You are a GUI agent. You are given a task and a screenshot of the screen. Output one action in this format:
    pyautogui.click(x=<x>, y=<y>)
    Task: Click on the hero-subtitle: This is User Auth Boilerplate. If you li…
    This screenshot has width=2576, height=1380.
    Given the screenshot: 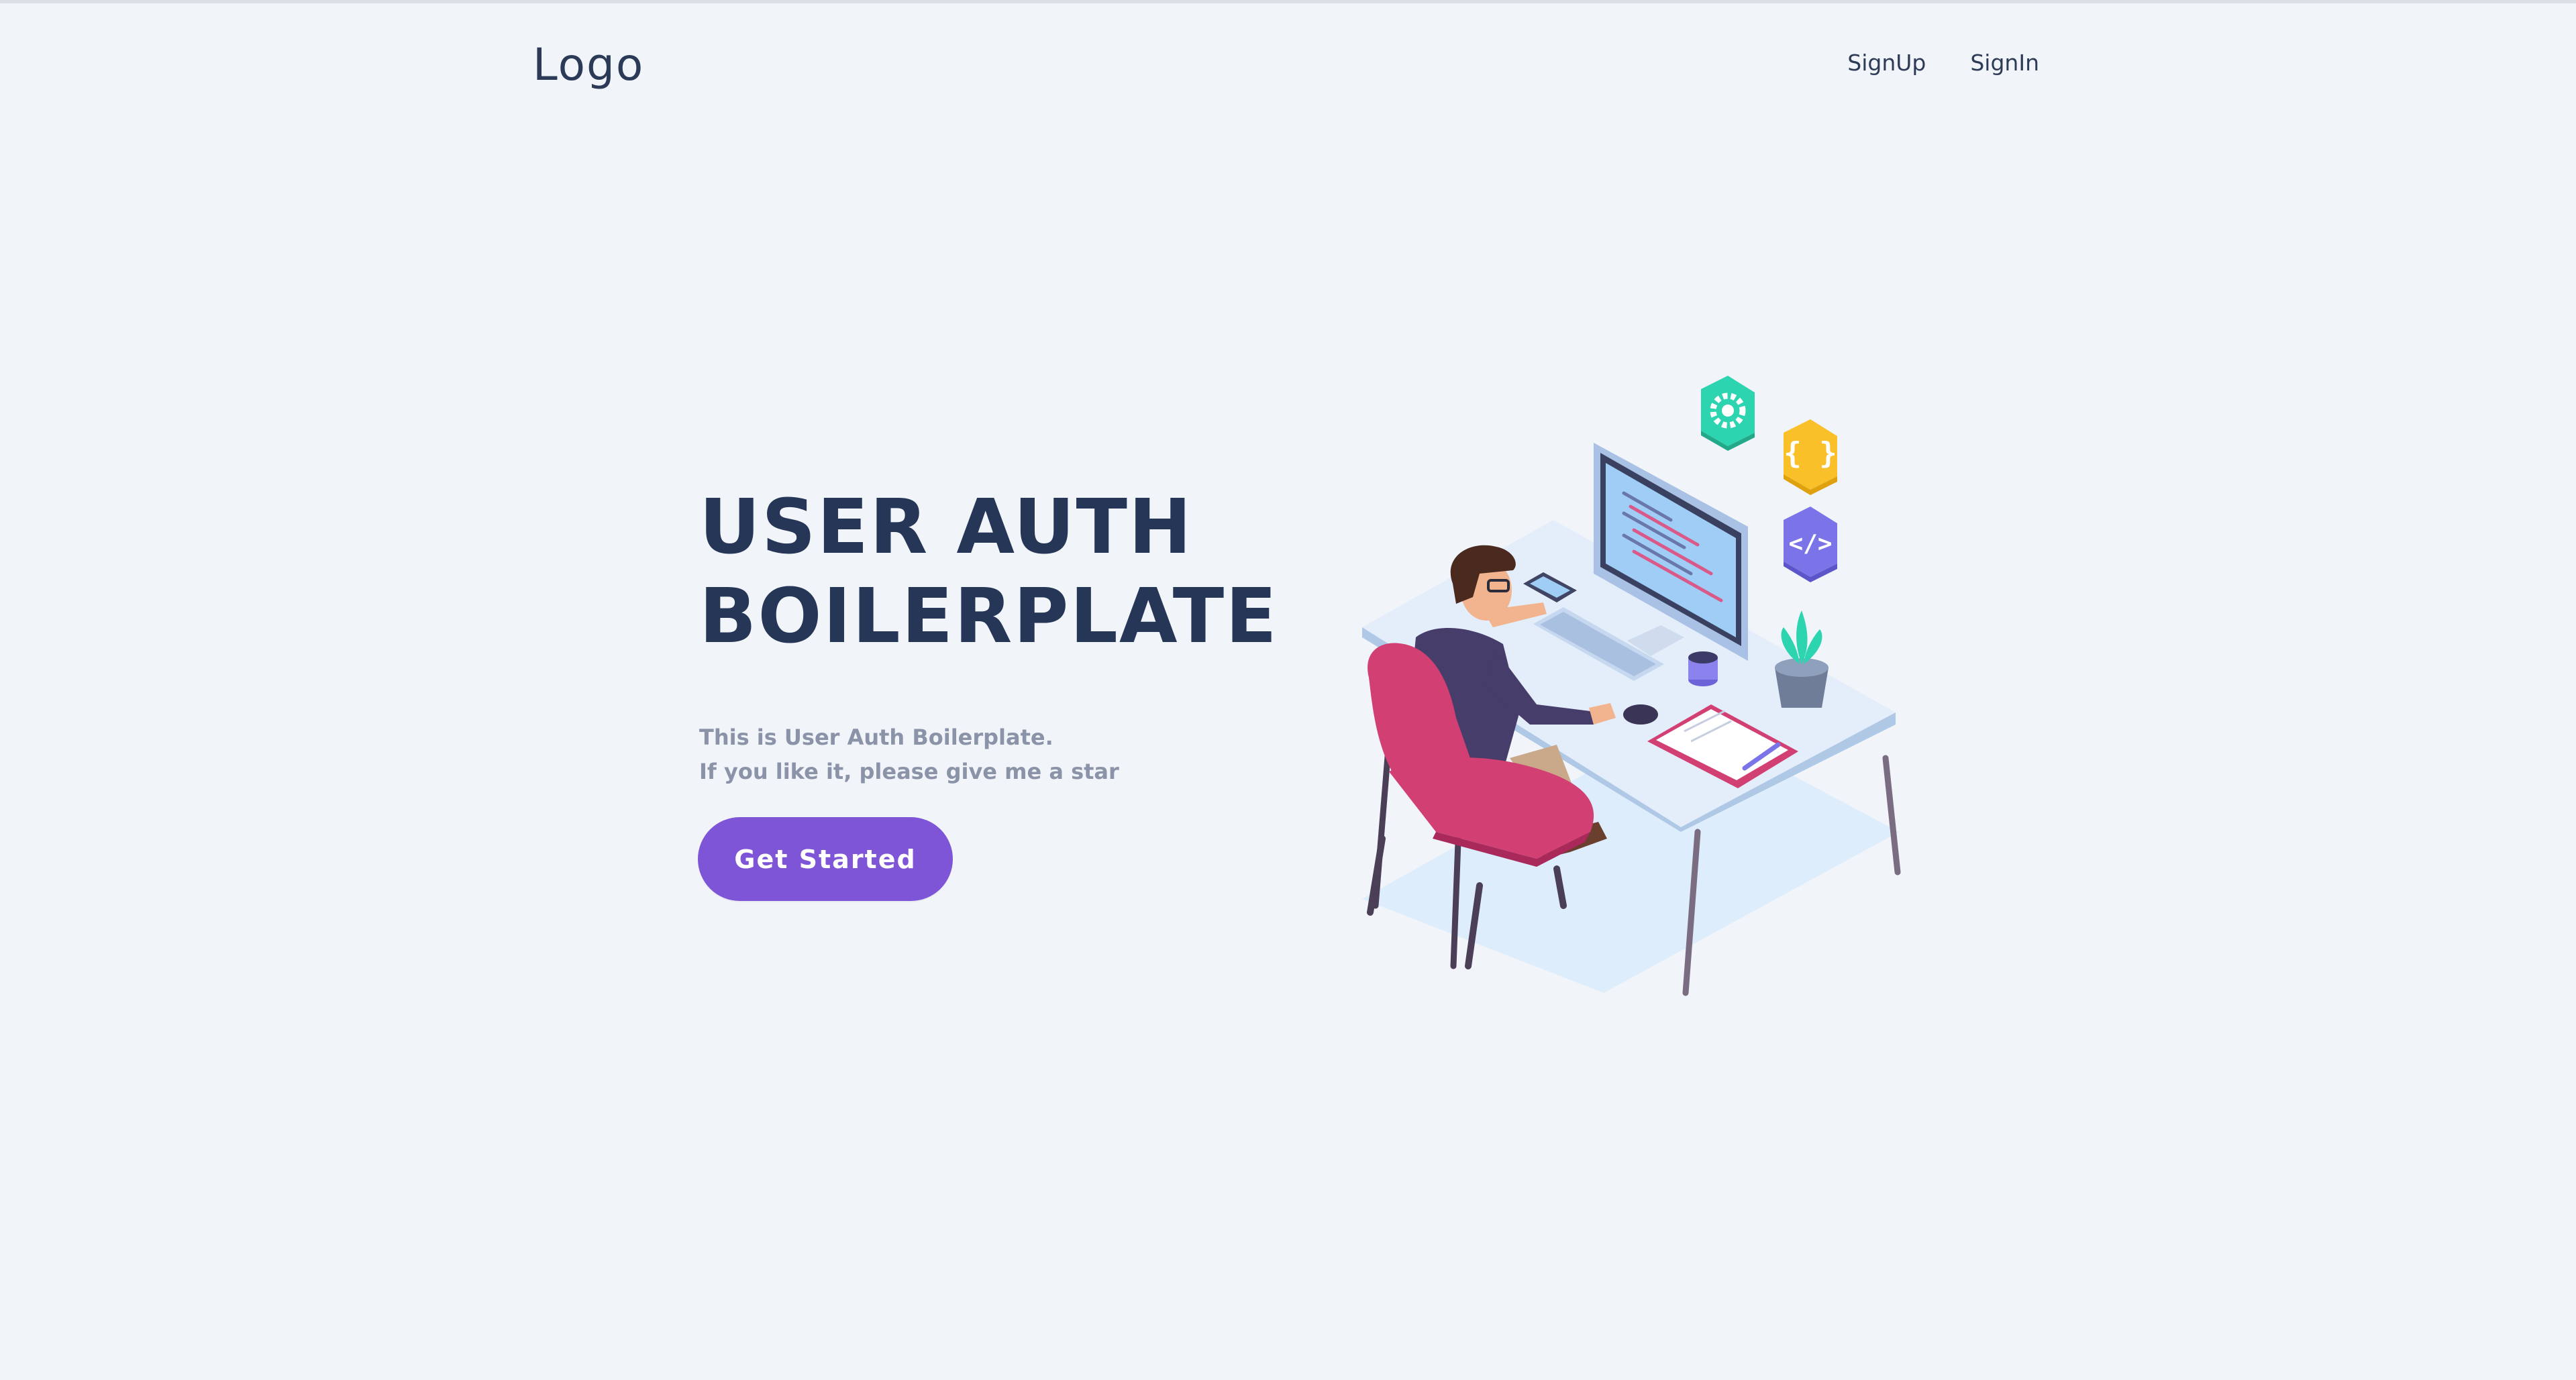 What is the action you would take?
    pyautogui.click(x=909, y=755)
    